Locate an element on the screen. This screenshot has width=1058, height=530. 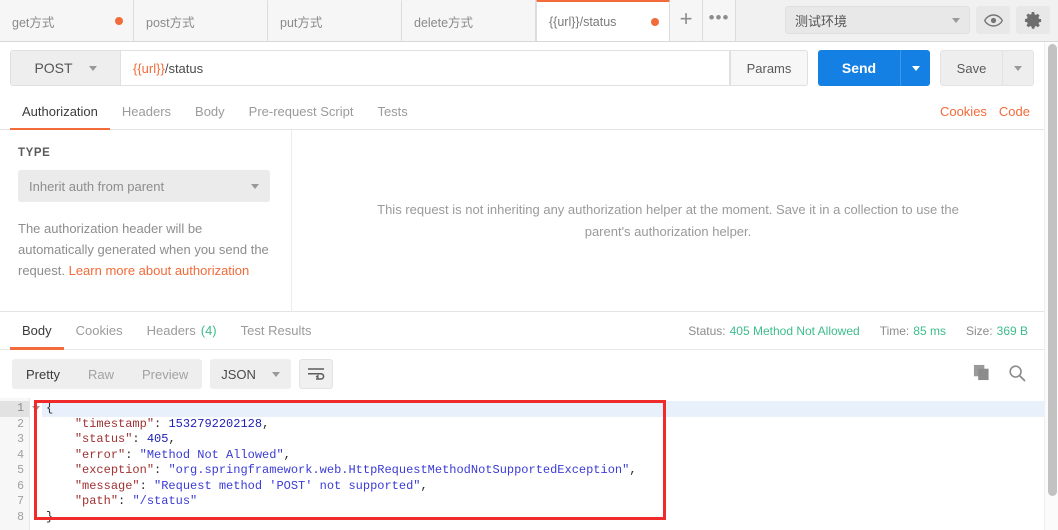
http-method-value: POST is located at coordinates (53, 68).